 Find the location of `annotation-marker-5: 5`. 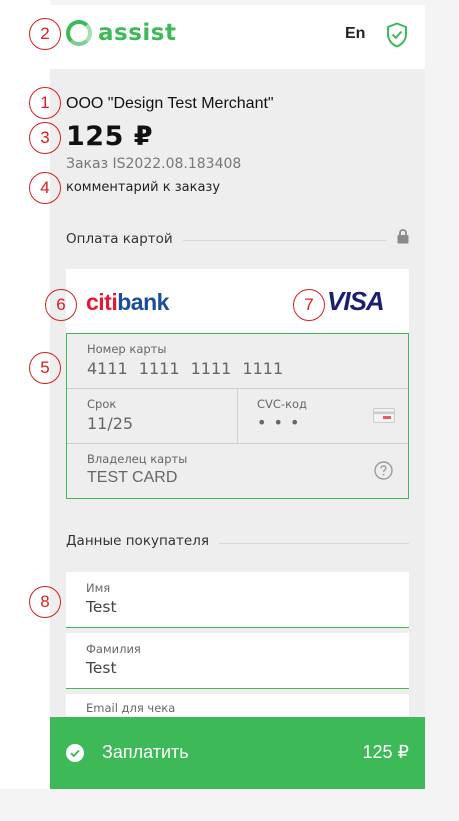

annotation-marker-5: 5 is located at coordinates (45, 368).